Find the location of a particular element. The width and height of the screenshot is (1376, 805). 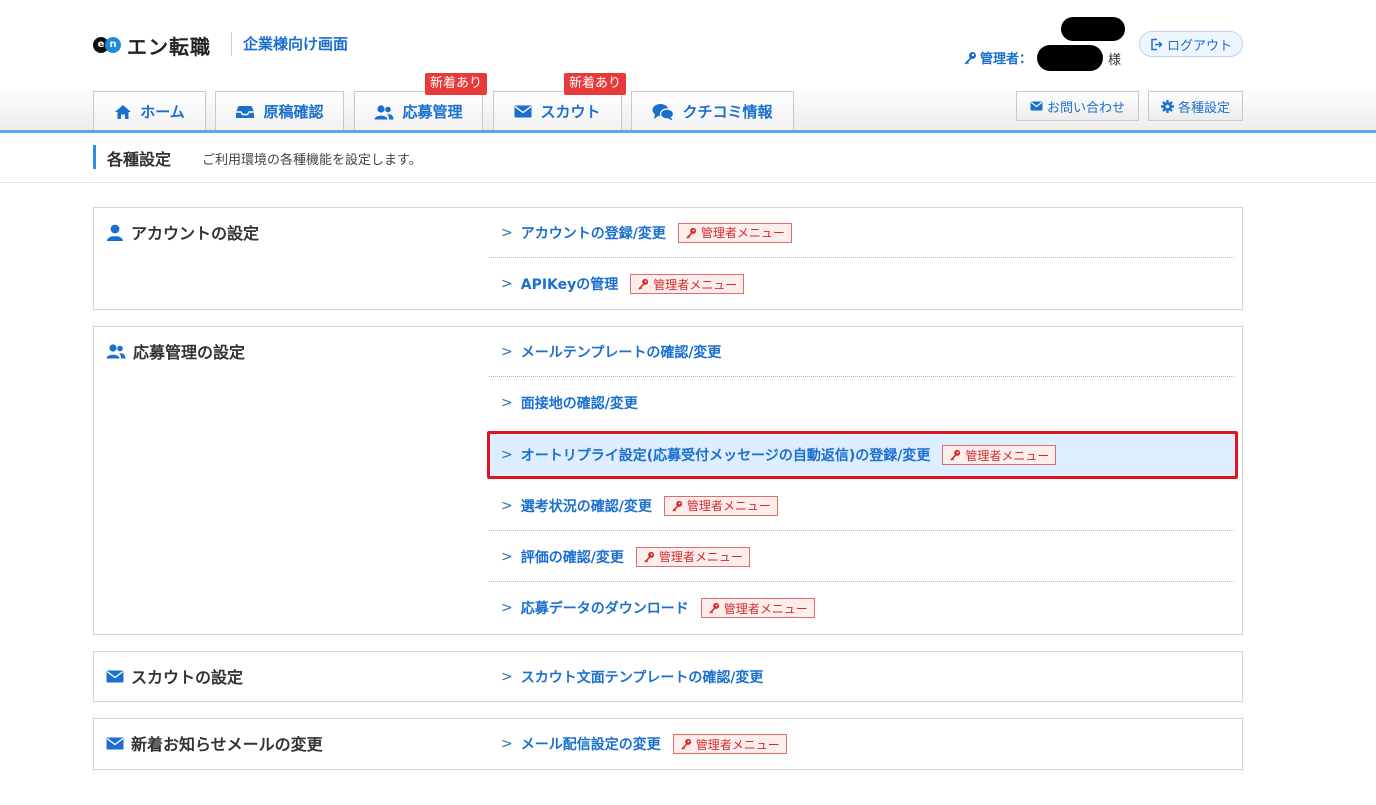

redacted-block is located at coordinates (1093, 29).